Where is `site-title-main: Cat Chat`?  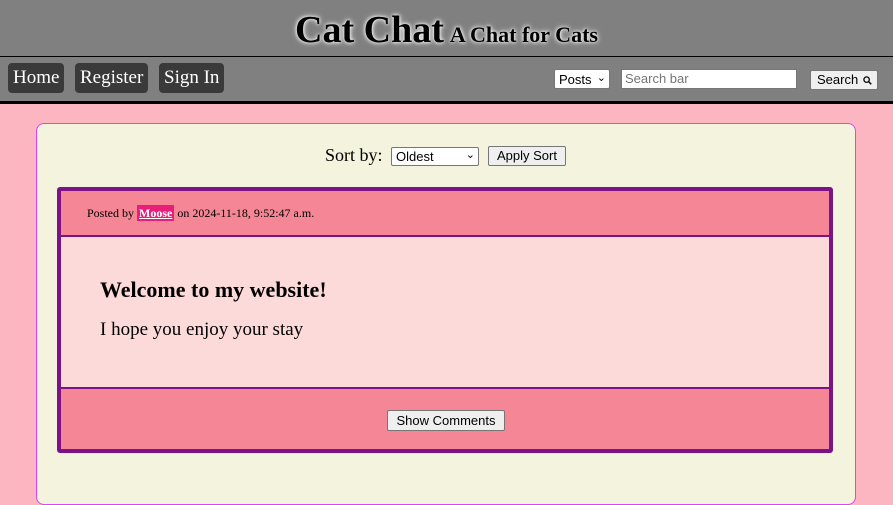
site-title-main: Cat Chat is located at coordinates (369, 30).